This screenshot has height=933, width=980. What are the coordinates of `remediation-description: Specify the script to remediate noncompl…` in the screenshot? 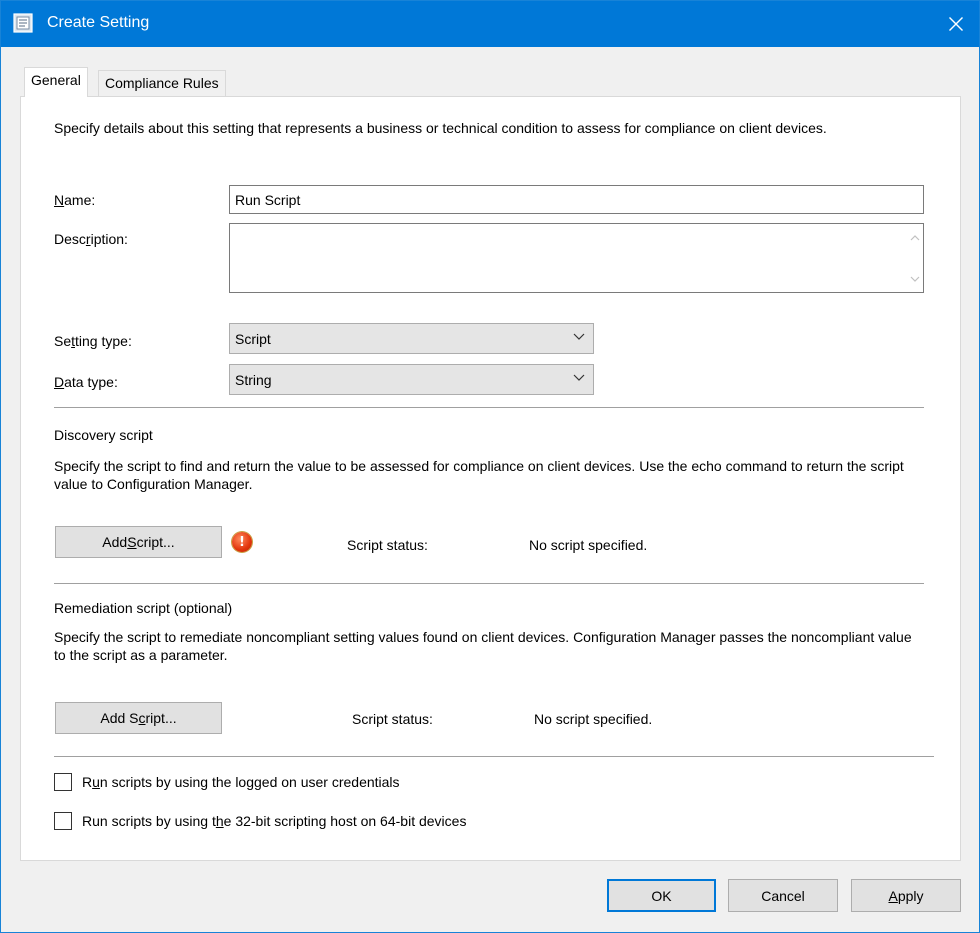 It's located at (483, 646).